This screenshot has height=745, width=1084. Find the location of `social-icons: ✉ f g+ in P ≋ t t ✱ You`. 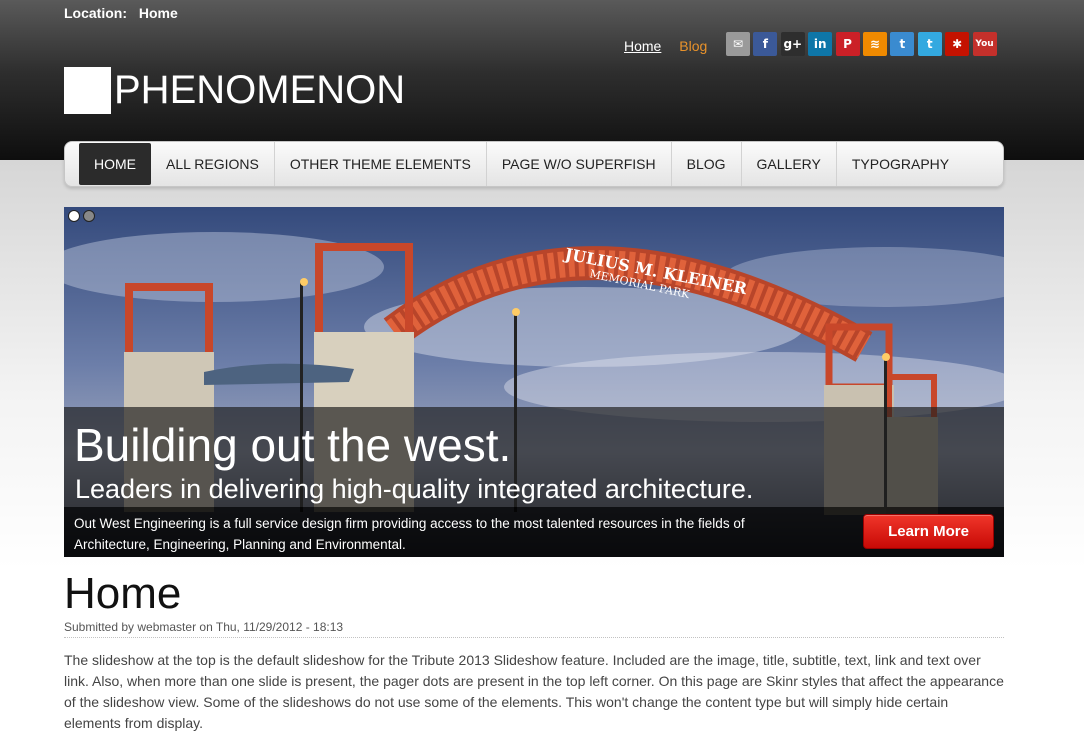

social-icons: ✉ f g+ in P ≋ t t ✱ You is located at coordinates (861, 44).